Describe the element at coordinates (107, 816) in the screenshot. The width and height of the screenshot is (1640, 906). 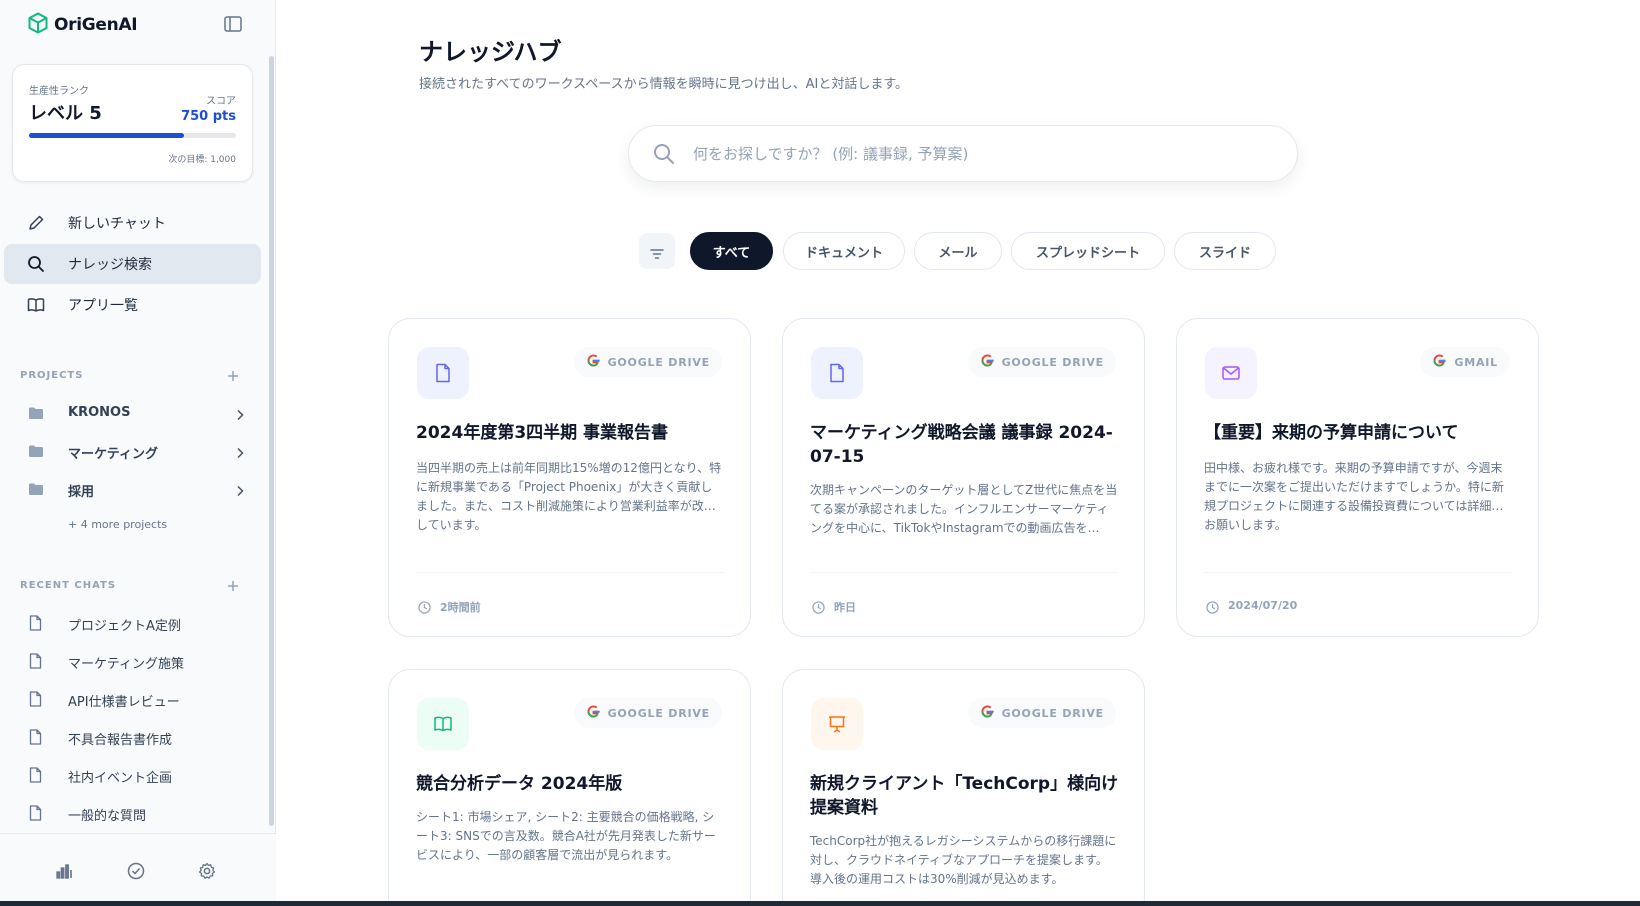
I see `recent-chat-label: 一般的な質問` at that location.